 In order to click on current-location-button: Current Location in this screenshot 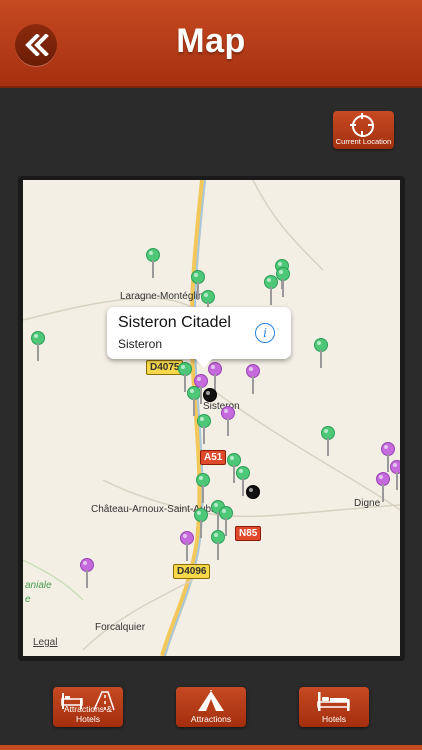, I will do `click(363, 130)`.